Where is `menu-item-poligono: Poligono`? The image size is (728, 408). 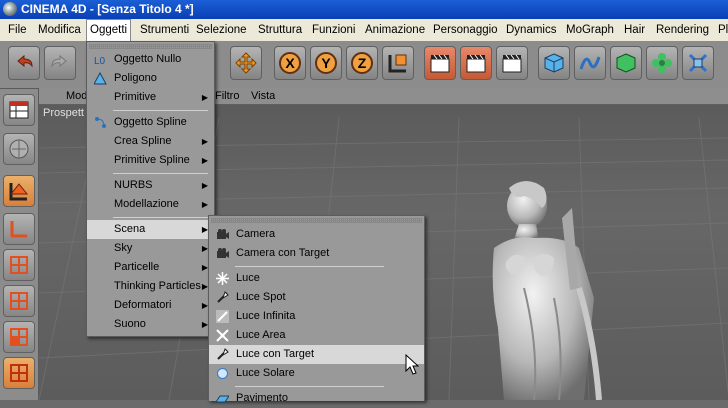 menu-item-poligono: Poligono is located at coordinates (150, 78).